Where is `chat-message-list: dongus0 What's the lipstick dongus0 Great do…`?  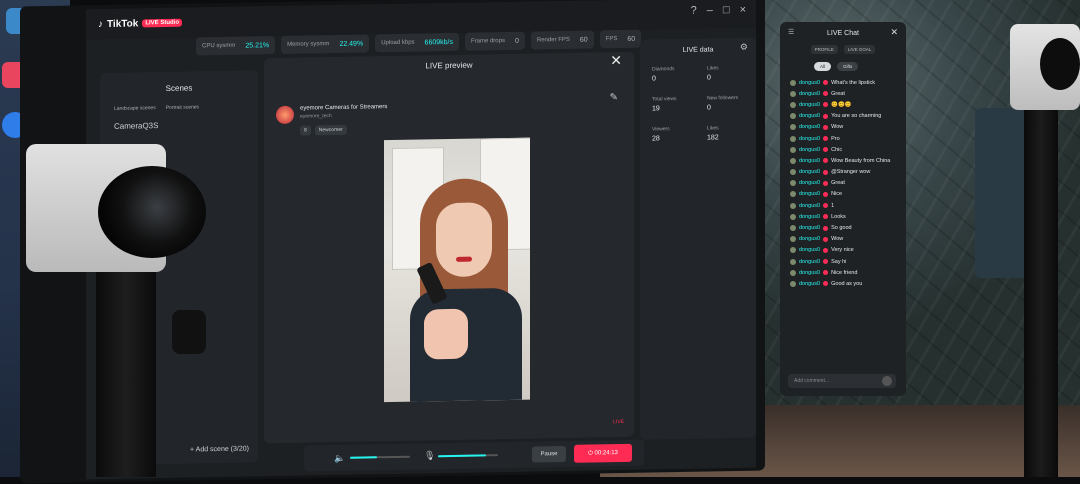 chat-message-list: dongus0 What's the lipstick dongus0 Great do… is located at coordinates (848, 183).